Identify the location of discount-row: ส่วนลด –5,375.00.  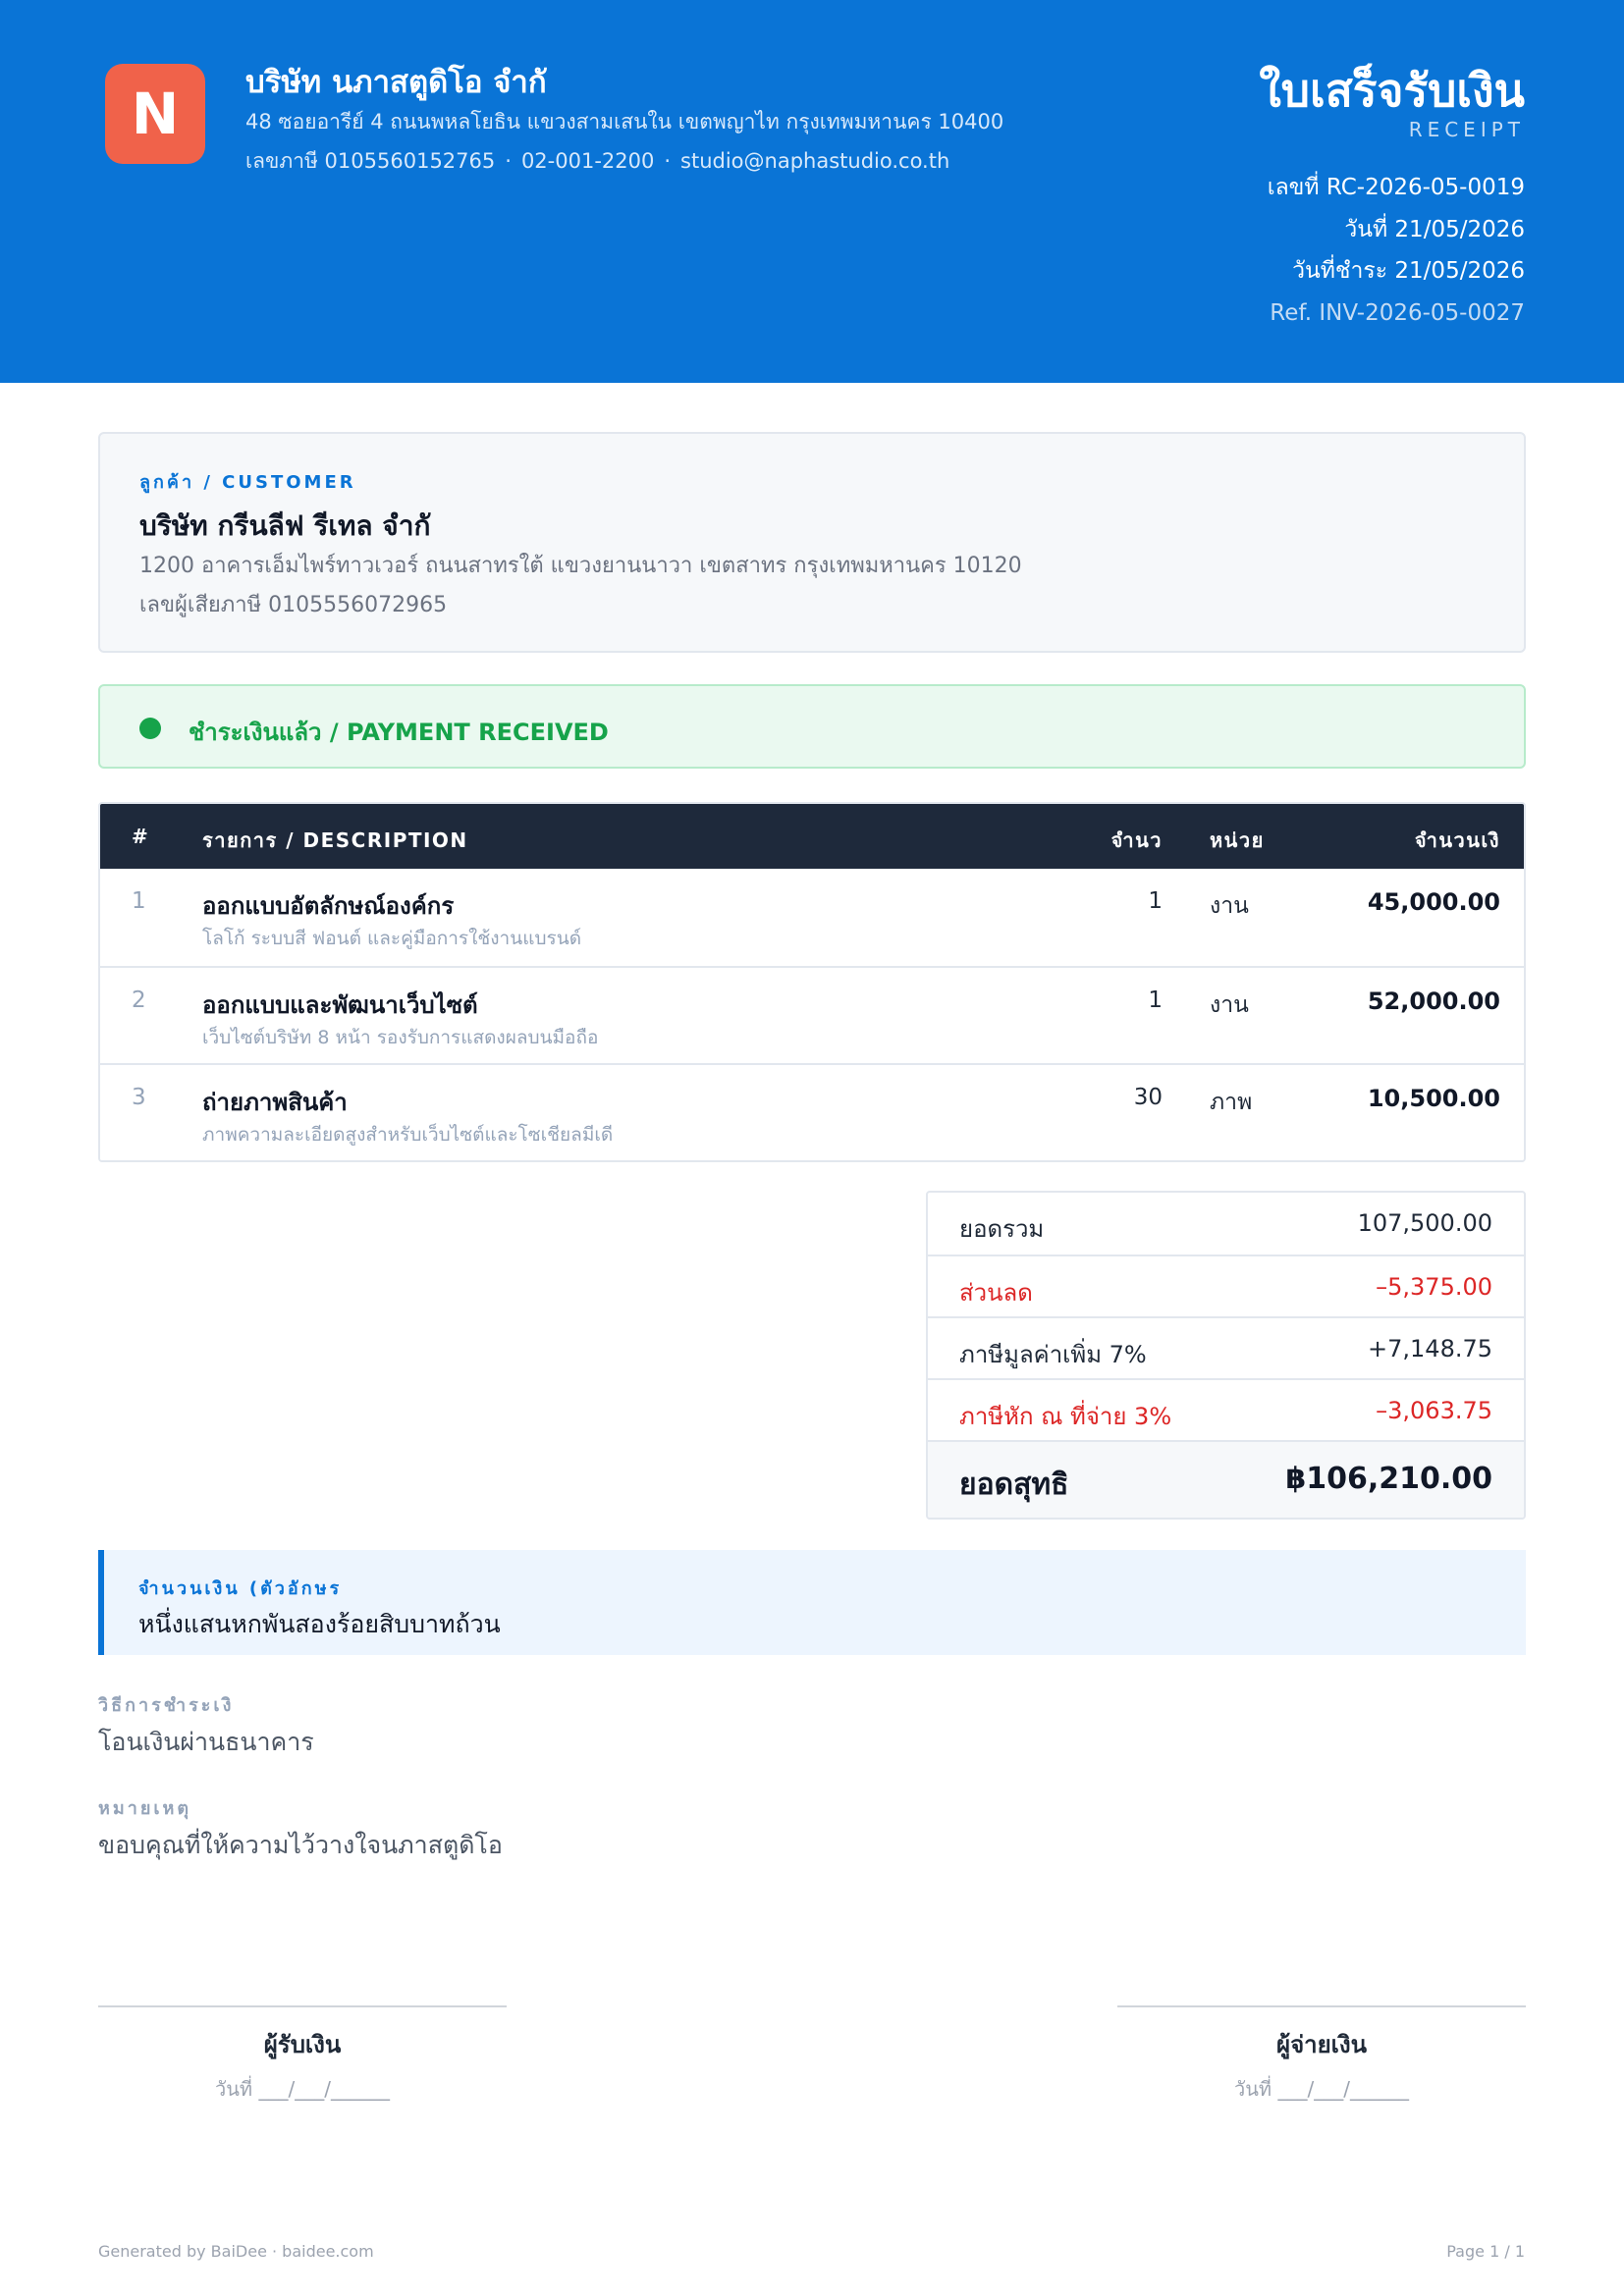
(1226, 1286).